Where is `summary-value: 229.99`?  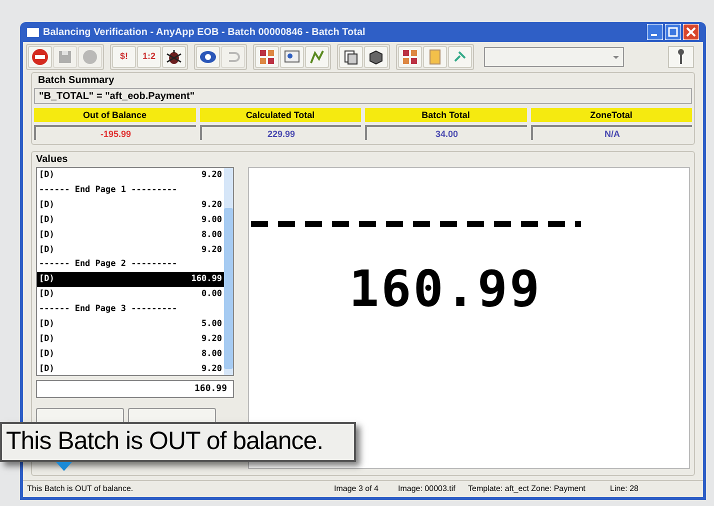 summary-value: 229.99 is located at coordinates (280, 132).